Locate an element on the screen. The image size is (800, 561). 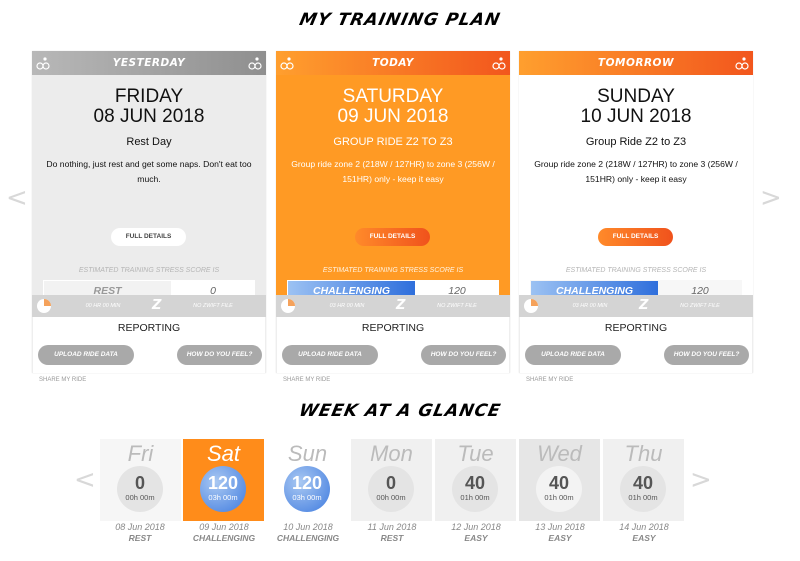
card-info-row: 00 HR 00 MIN Z NO ZWIFT FILE is located at coordinates (149, 306).